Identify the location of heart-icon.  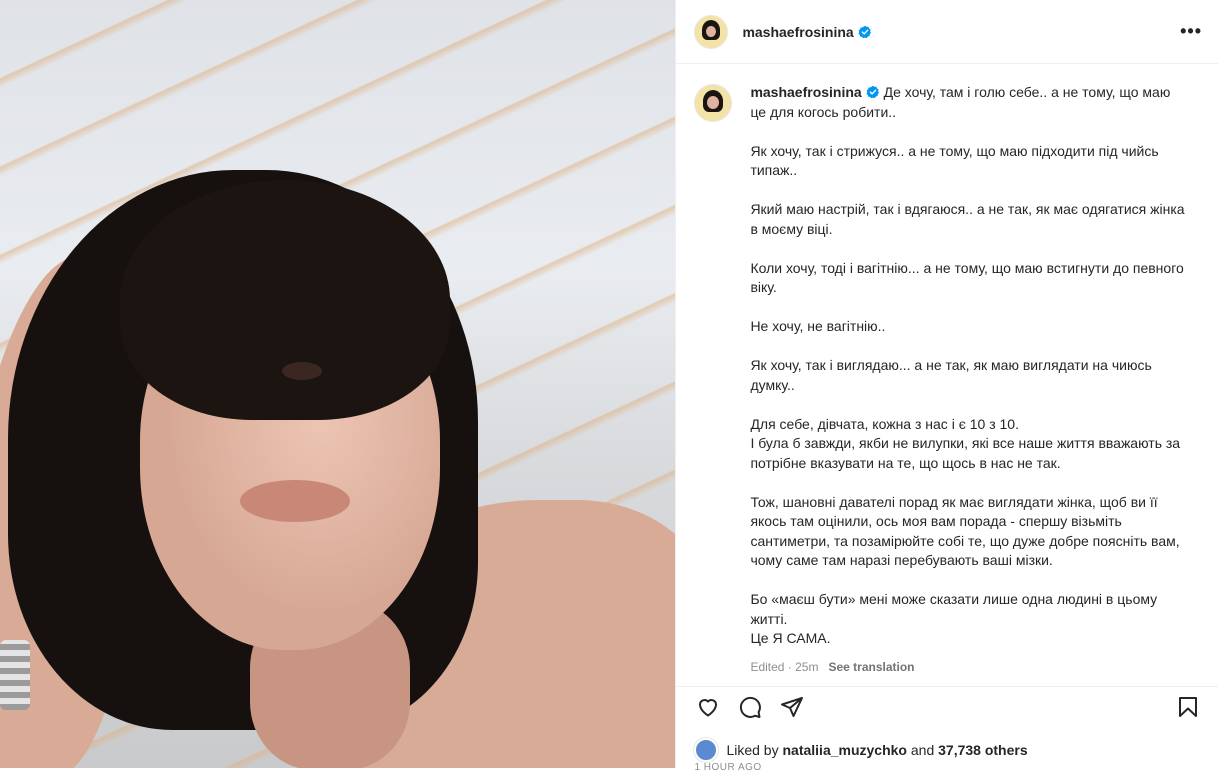
(708, 707).